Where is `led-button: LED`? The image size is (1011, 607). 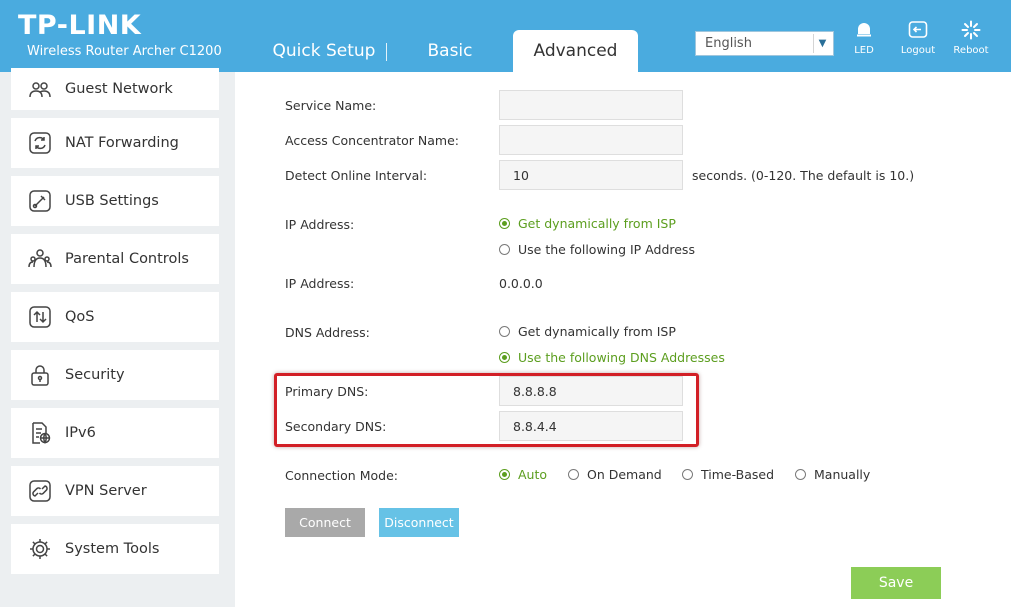 led-button: LED is located at coordinates (864, 38).